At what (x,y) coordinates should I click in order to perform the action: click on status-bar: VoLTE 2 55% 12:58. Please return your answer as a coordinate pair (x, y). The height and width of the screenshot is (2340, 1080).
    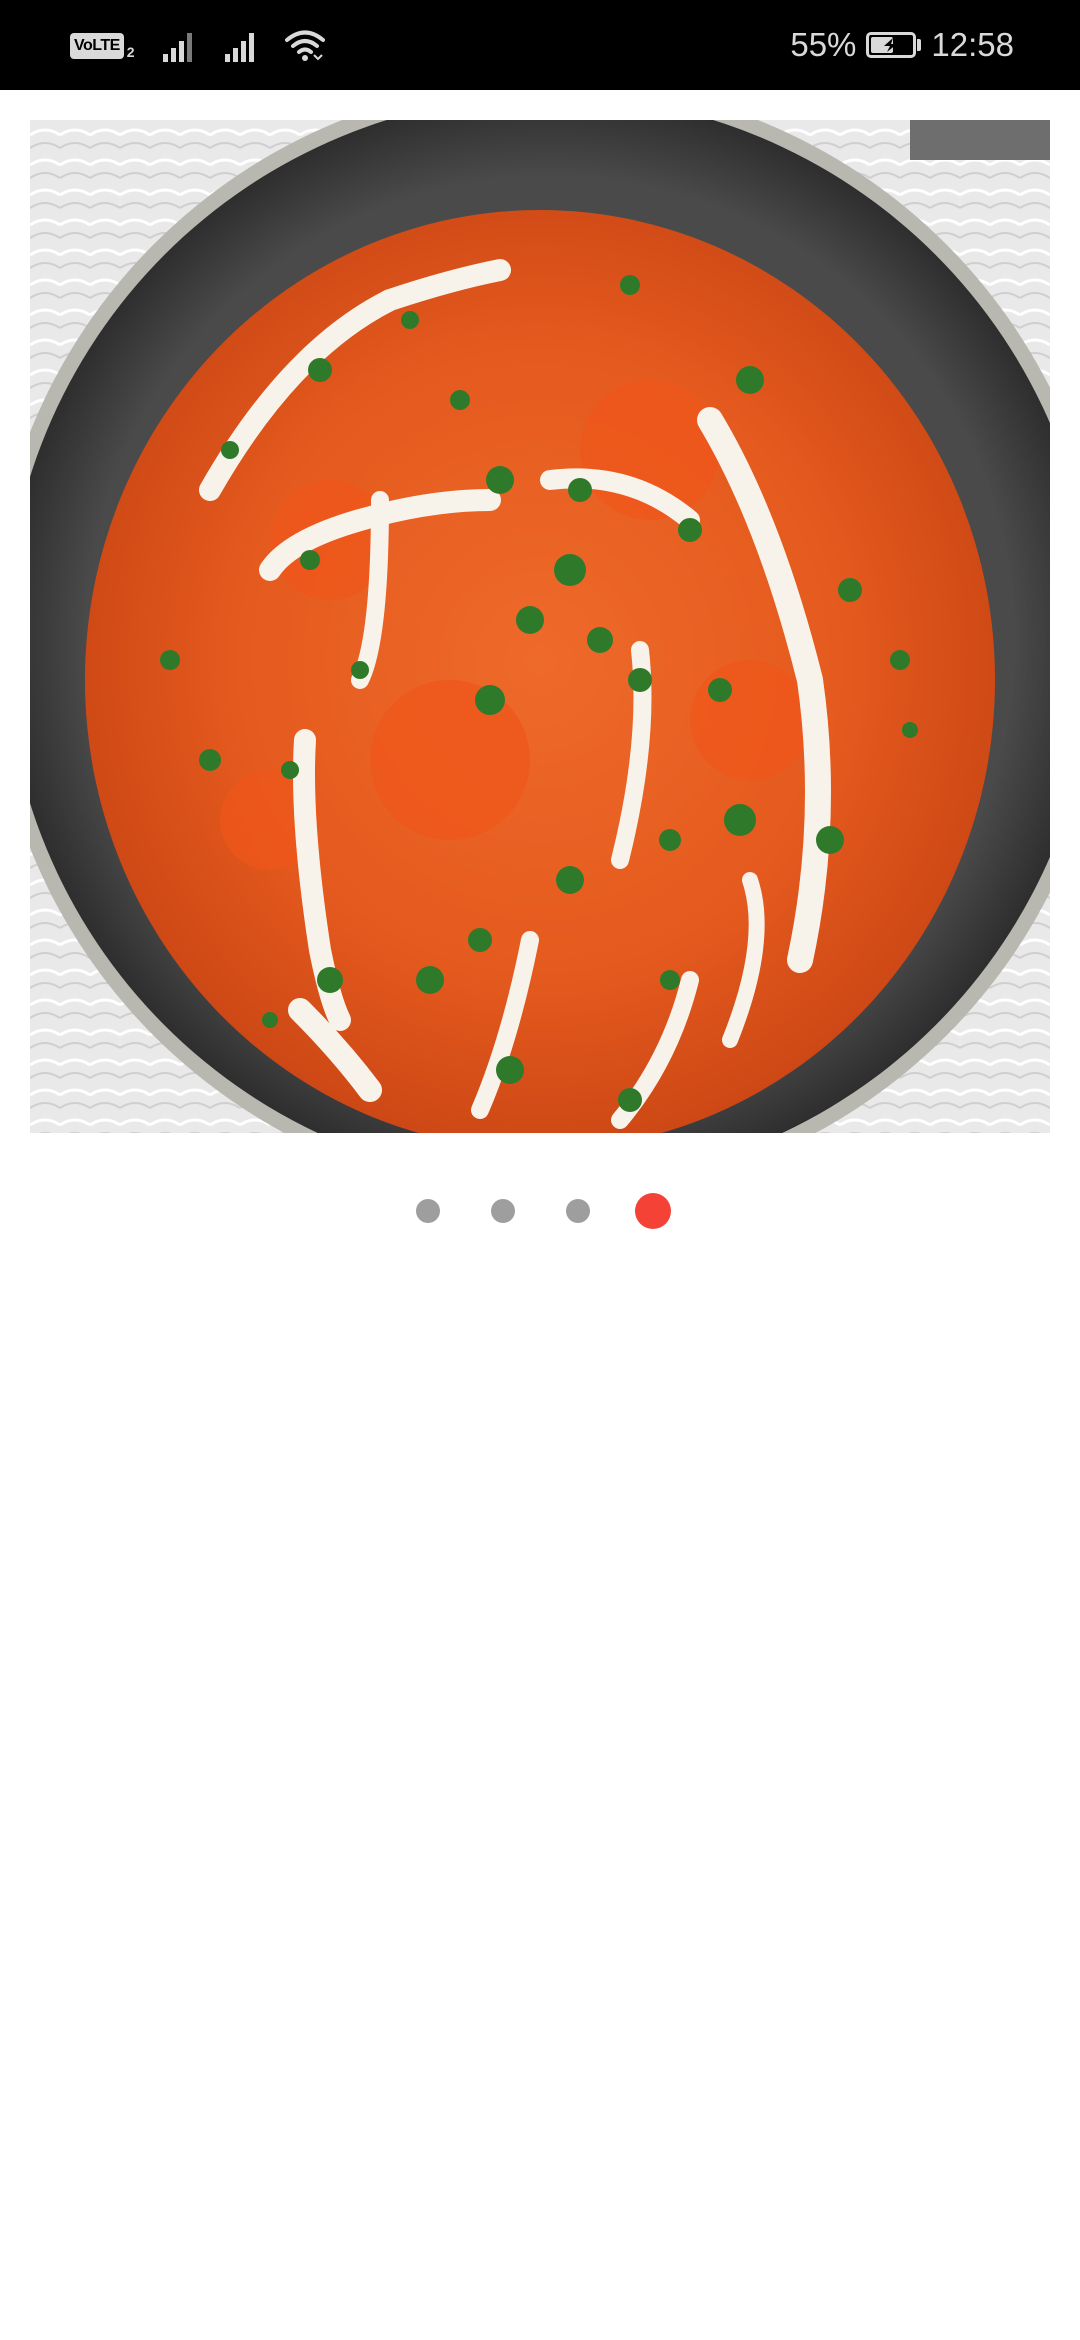
    Looking at the image, I should click on (540, 45).